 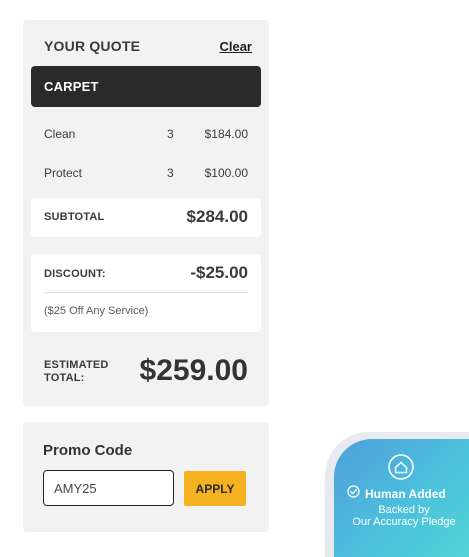 What do you see at coordinates (226, 134) in the screenshot?
I see `line-item-price: $184.00` at bounding box center [226, 134].